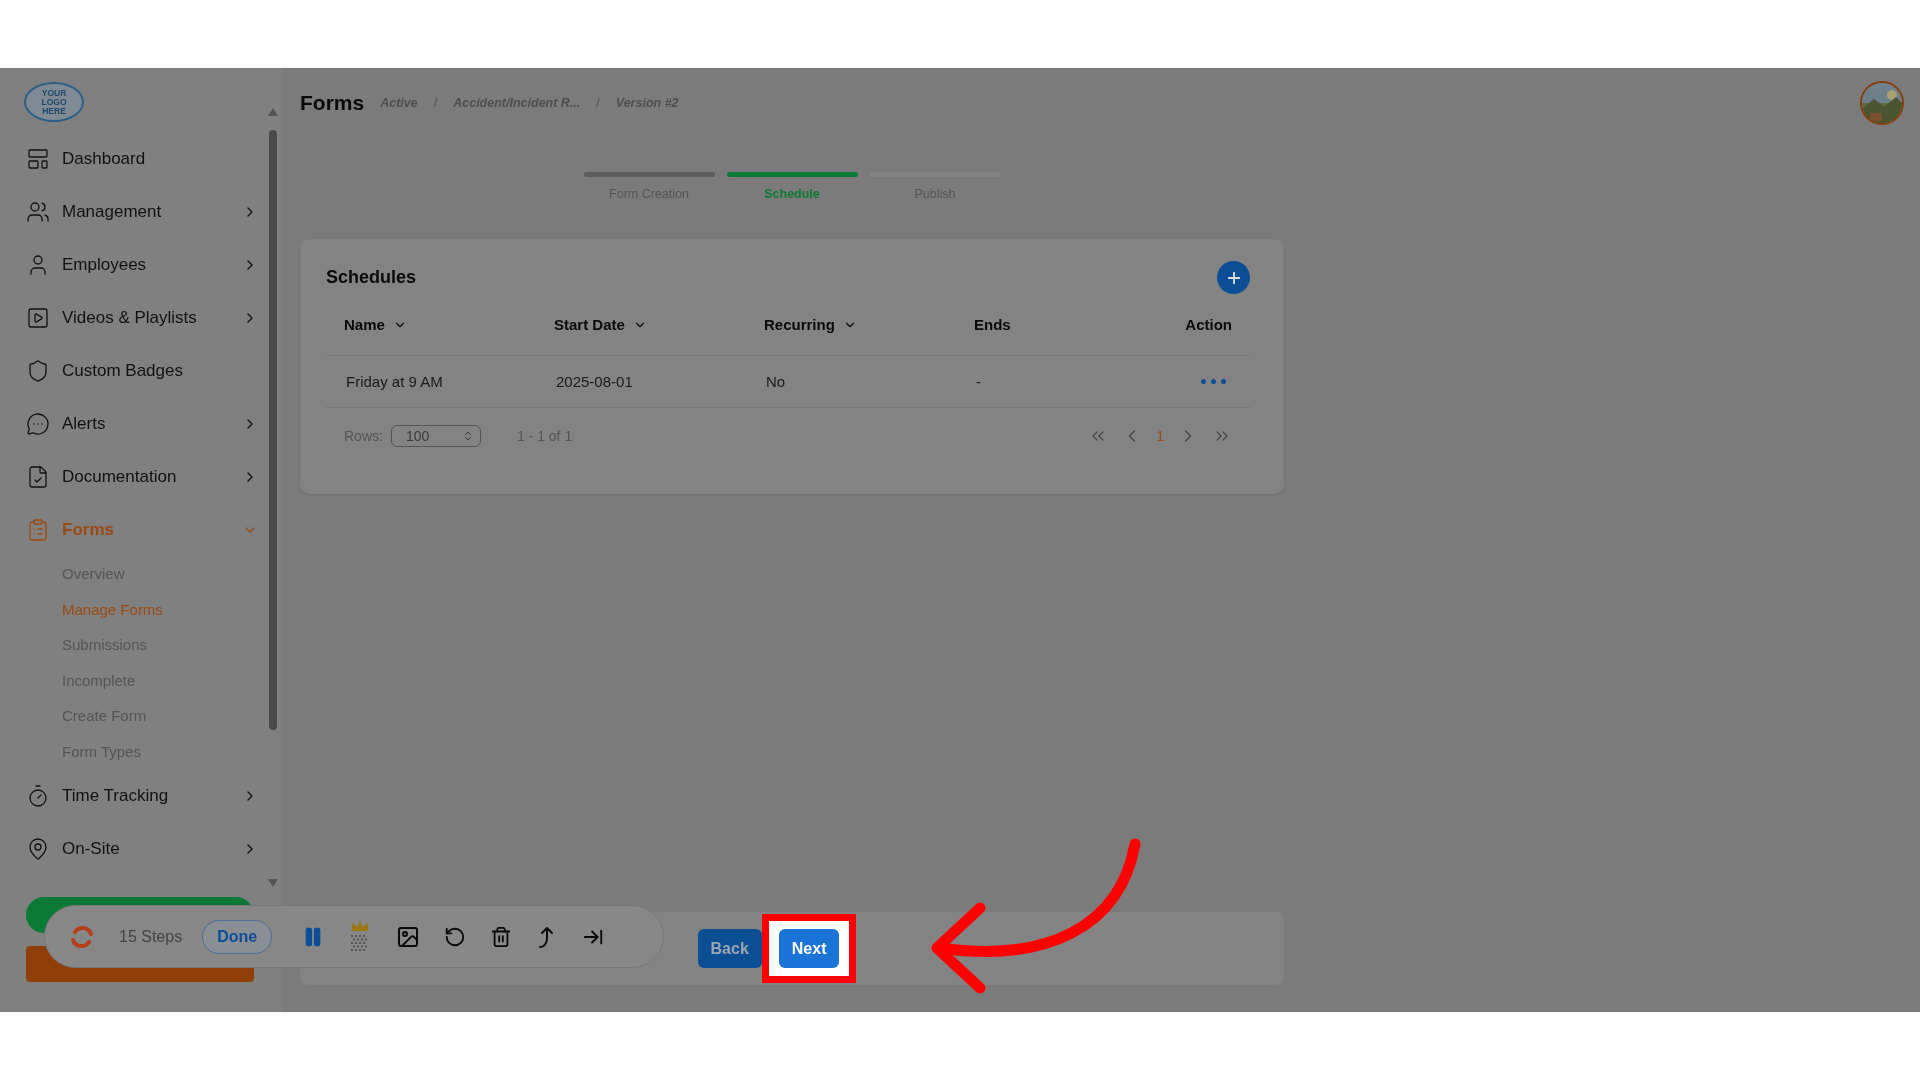 This screenshot has height=1080, width=1920. I want to click on people-icon, so click(38, 211).